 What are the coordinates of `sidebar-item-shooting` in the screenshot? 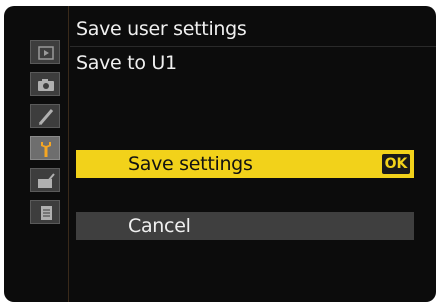 It's located at (45, 84).